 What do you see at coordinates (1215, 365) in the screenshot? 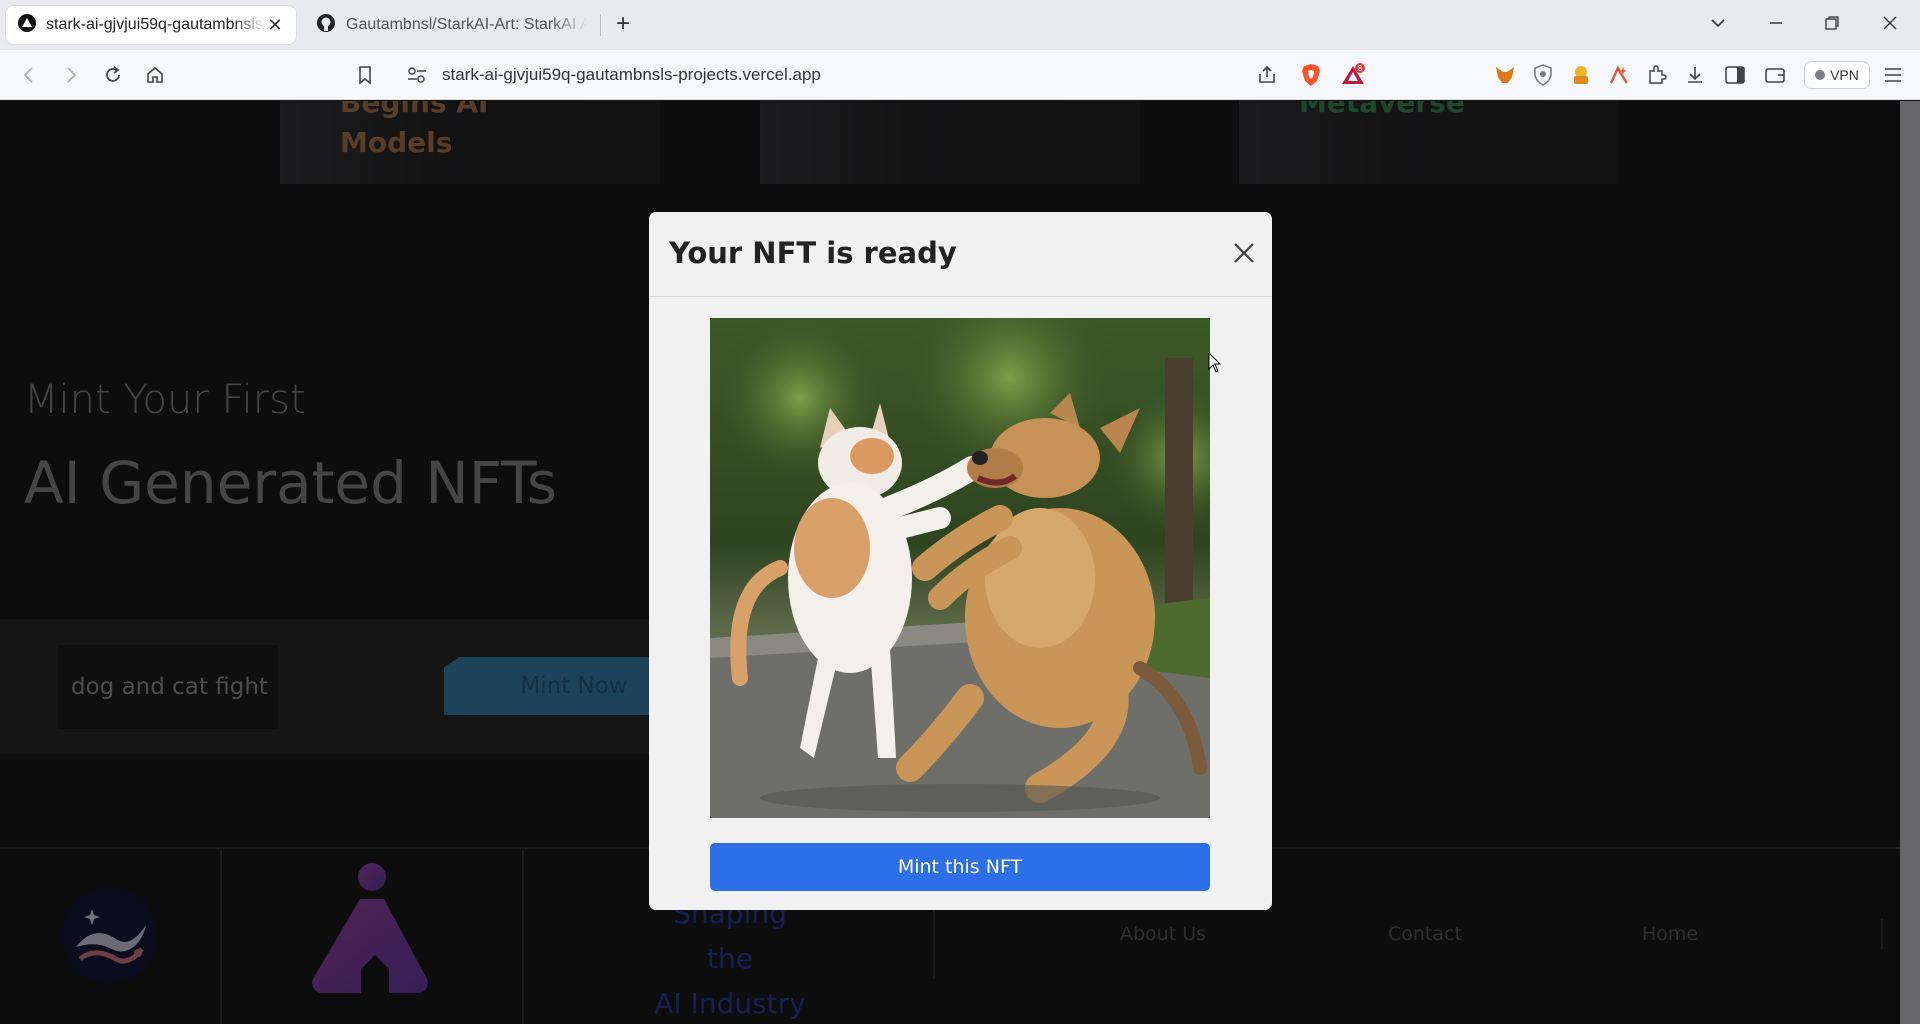
I see `mouse-cursor-icon` at bounding box center [1215, 365].